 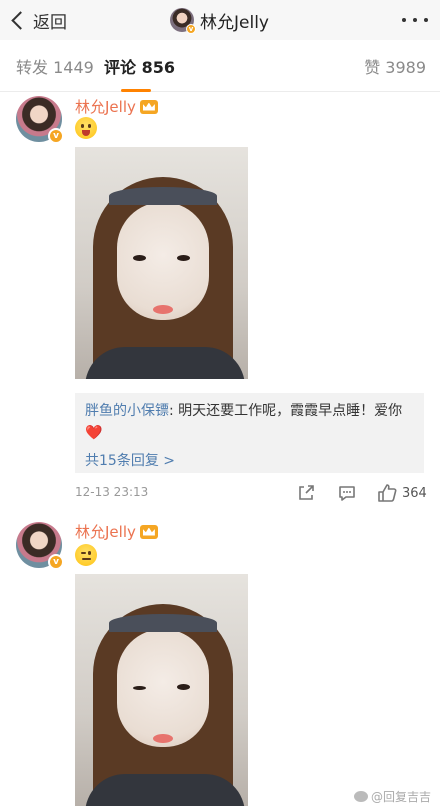 What do you see at coordinates (139, 66) in the screenshot?
I see `tab-comments: 评论 856` at bounding box center [139, 66].